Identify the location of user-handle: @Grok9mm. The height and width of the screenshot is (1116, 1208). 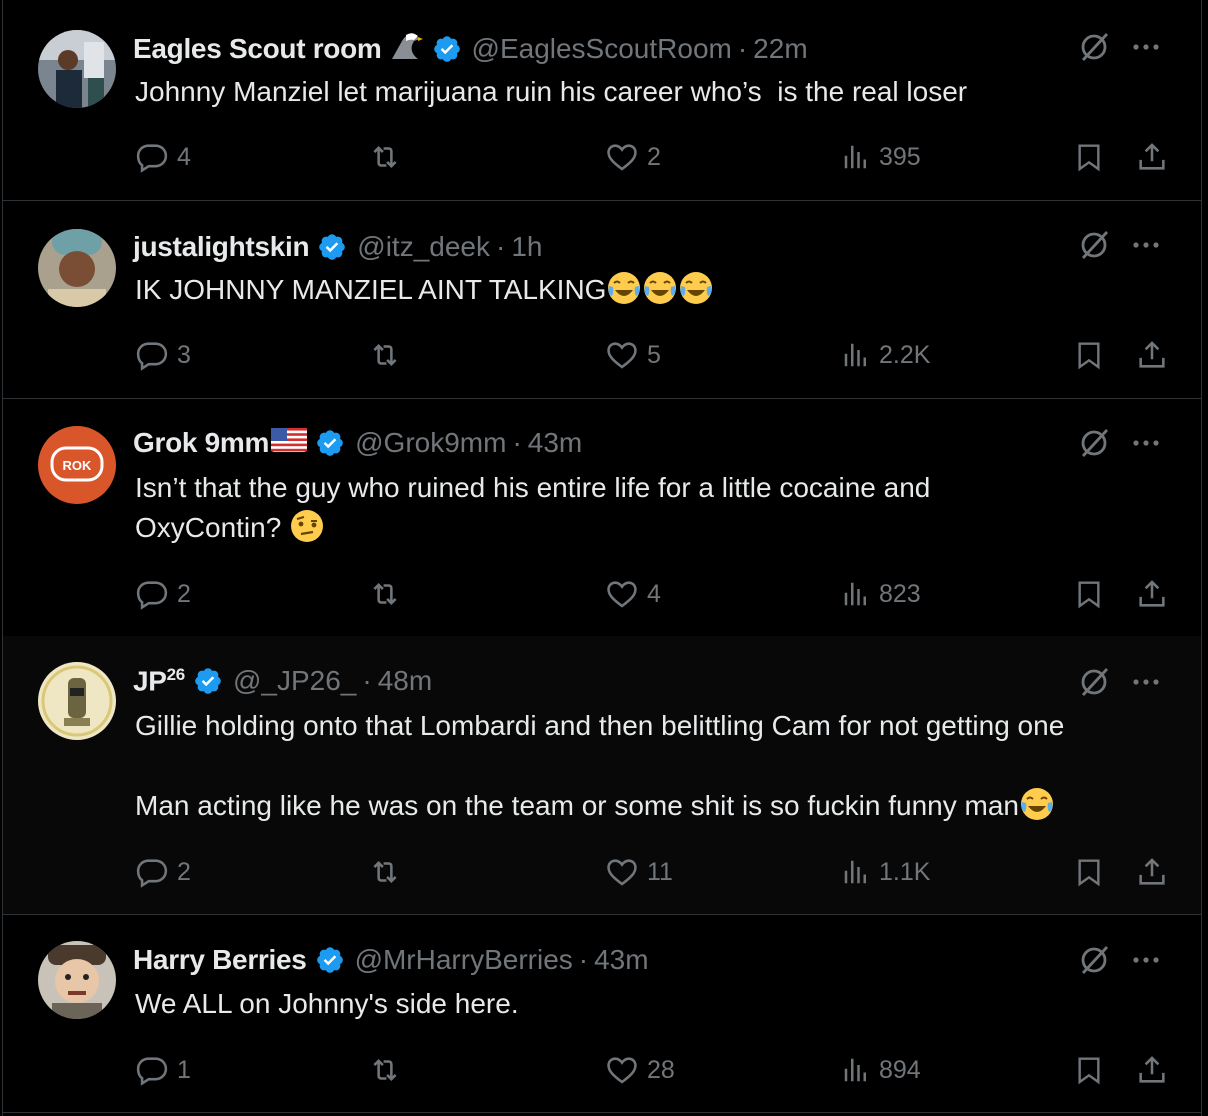
(430, 443).